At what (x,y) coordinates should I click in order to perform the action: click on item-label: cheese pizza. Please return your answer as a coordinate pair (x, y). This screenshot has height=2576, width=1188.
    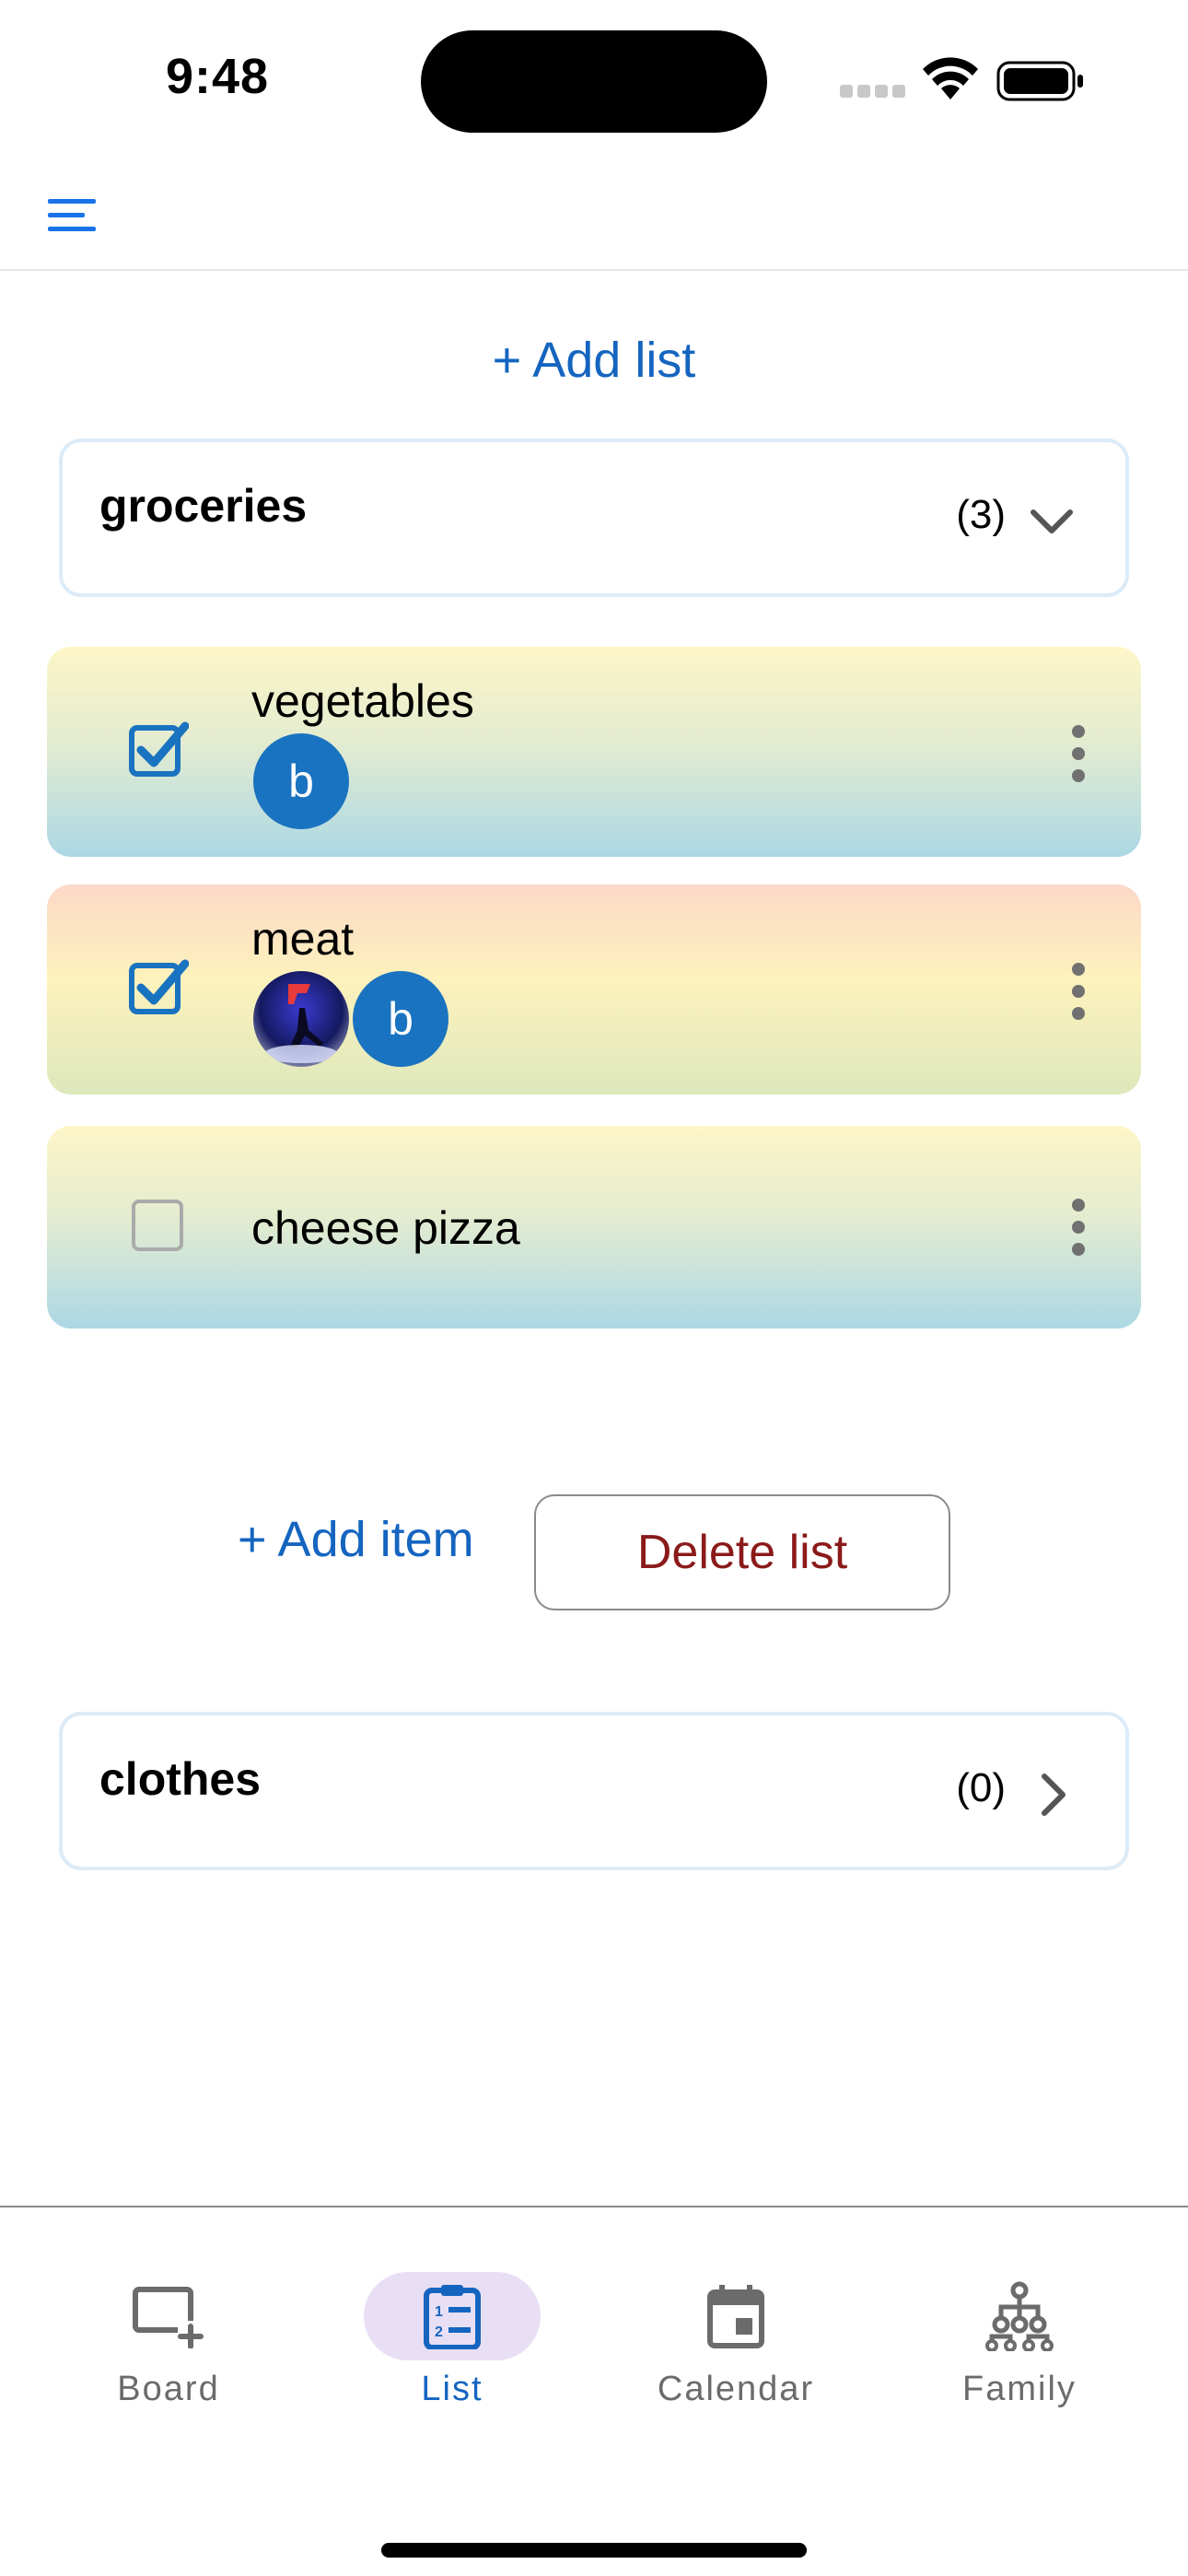
    Looking at the image, I should click on (386, 1228).